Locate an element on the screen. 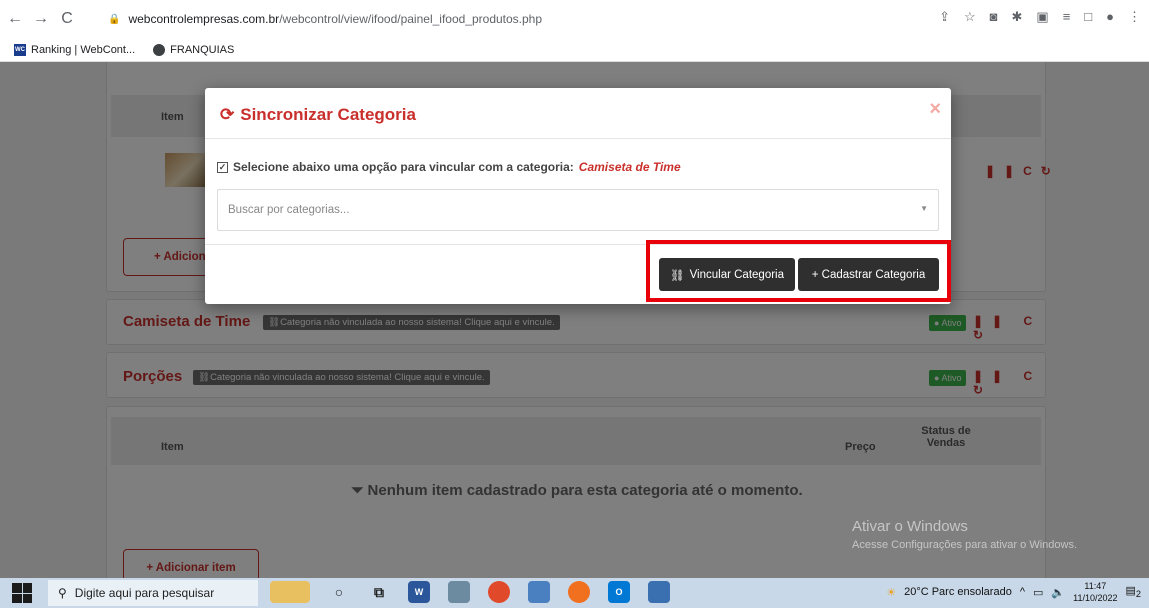 This screenshot has height=608, width=1149. profile-icon: ● is located at coordinates (1110, 17).